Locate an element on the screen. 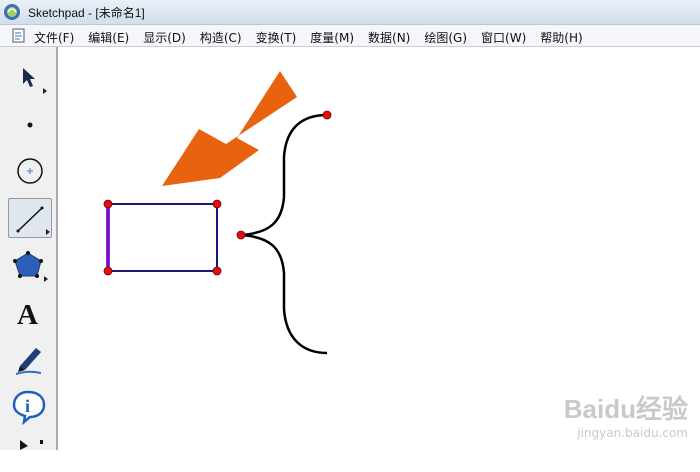  circle-icon is located at coordinates (30, 171).